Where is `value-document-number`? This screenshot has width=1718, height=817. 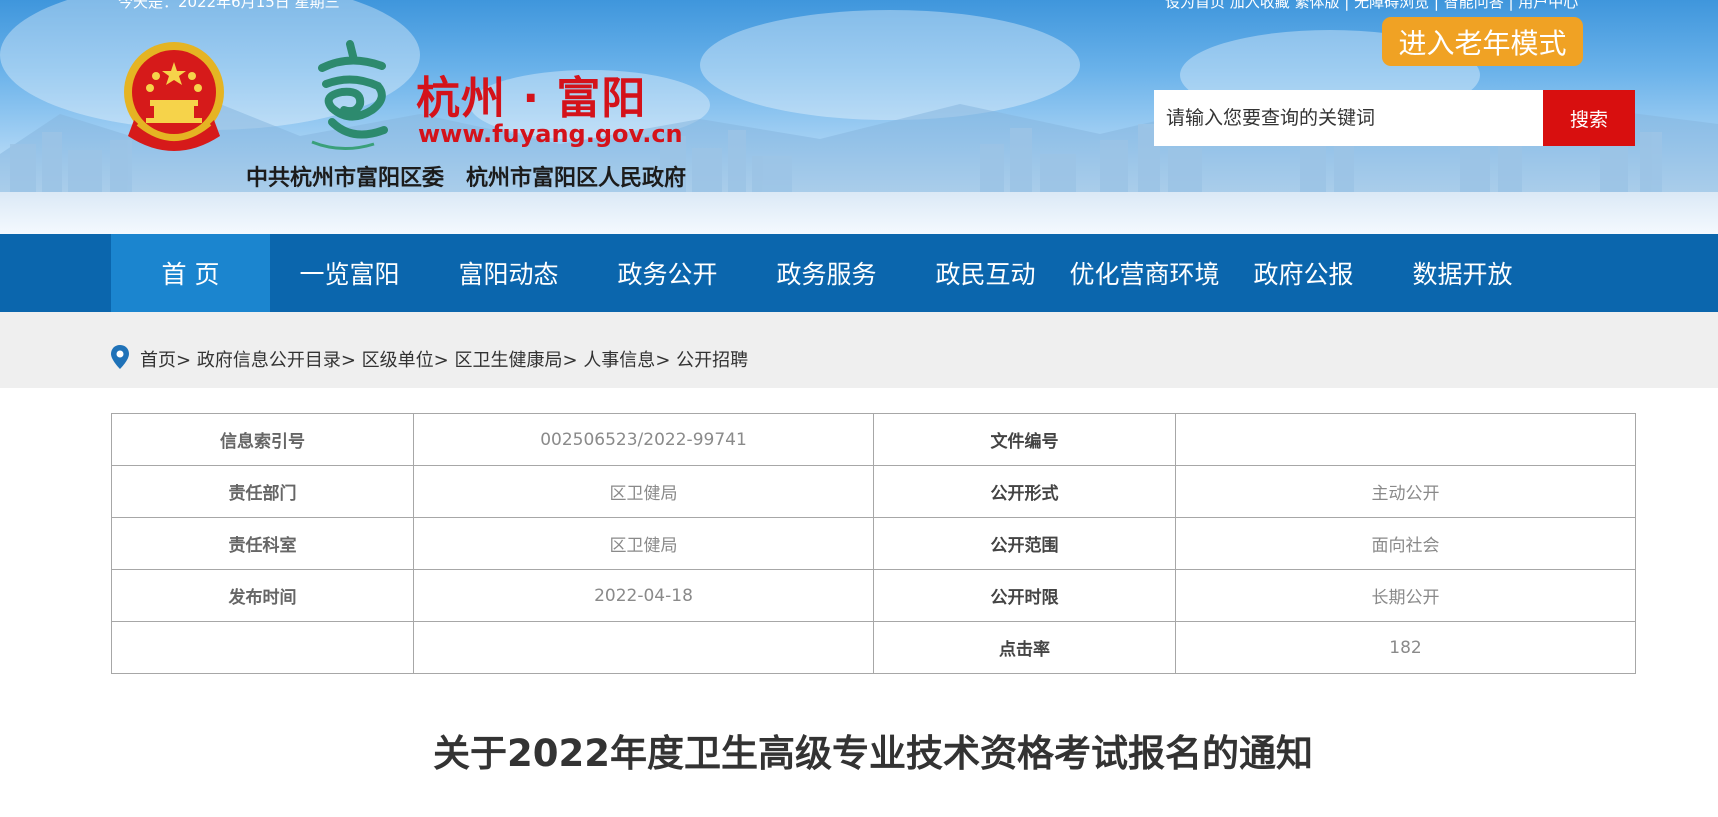 value-document-number is located at coordinates (1405, 439).